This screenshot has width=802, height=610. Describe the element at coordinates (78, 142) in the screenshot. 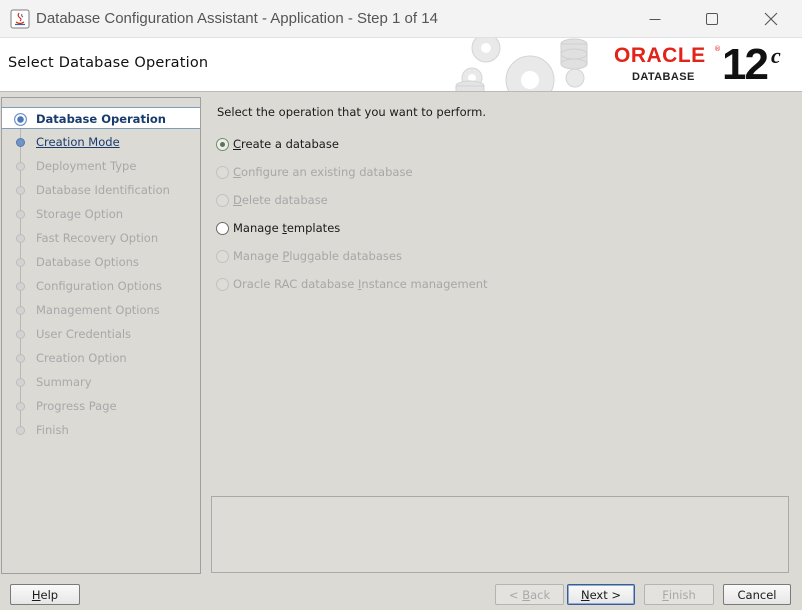

I see `nav-step-label: Creation Mode` at that location.